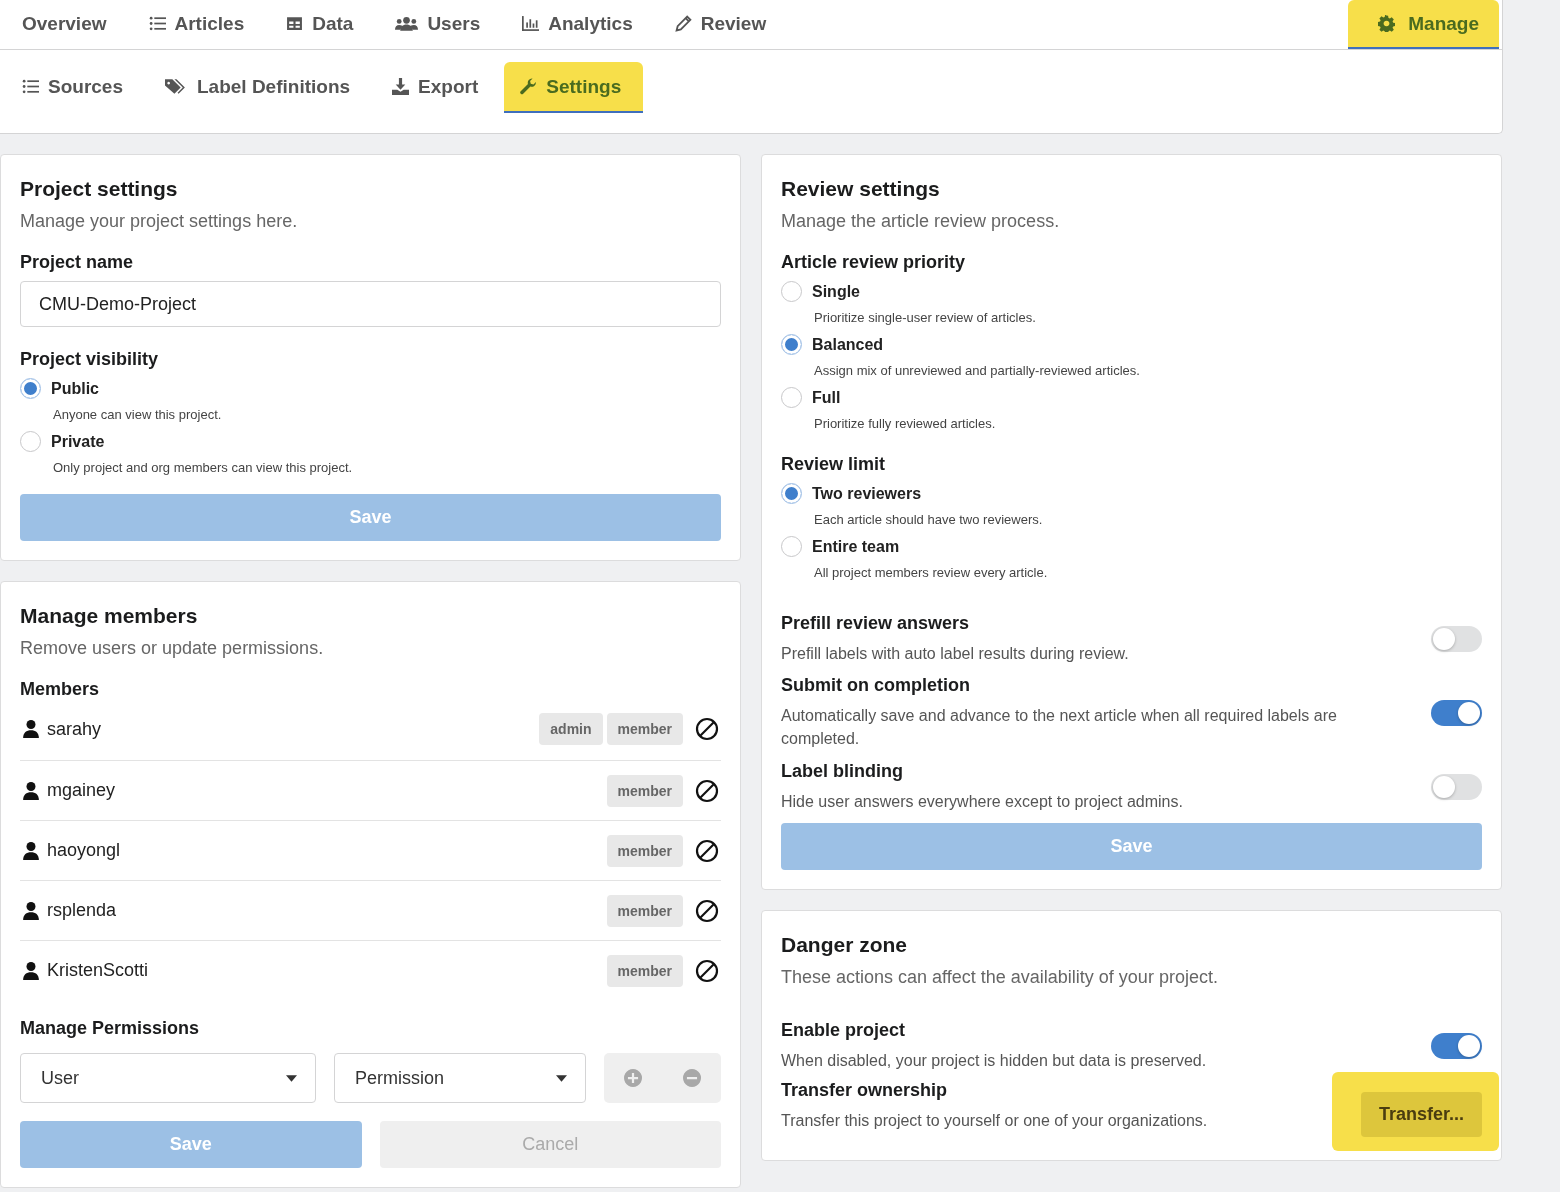  Describe the element at coordinates (370, 304) in the screenshot. I see `project-name-field: CMU-Demo-Project` at that location.